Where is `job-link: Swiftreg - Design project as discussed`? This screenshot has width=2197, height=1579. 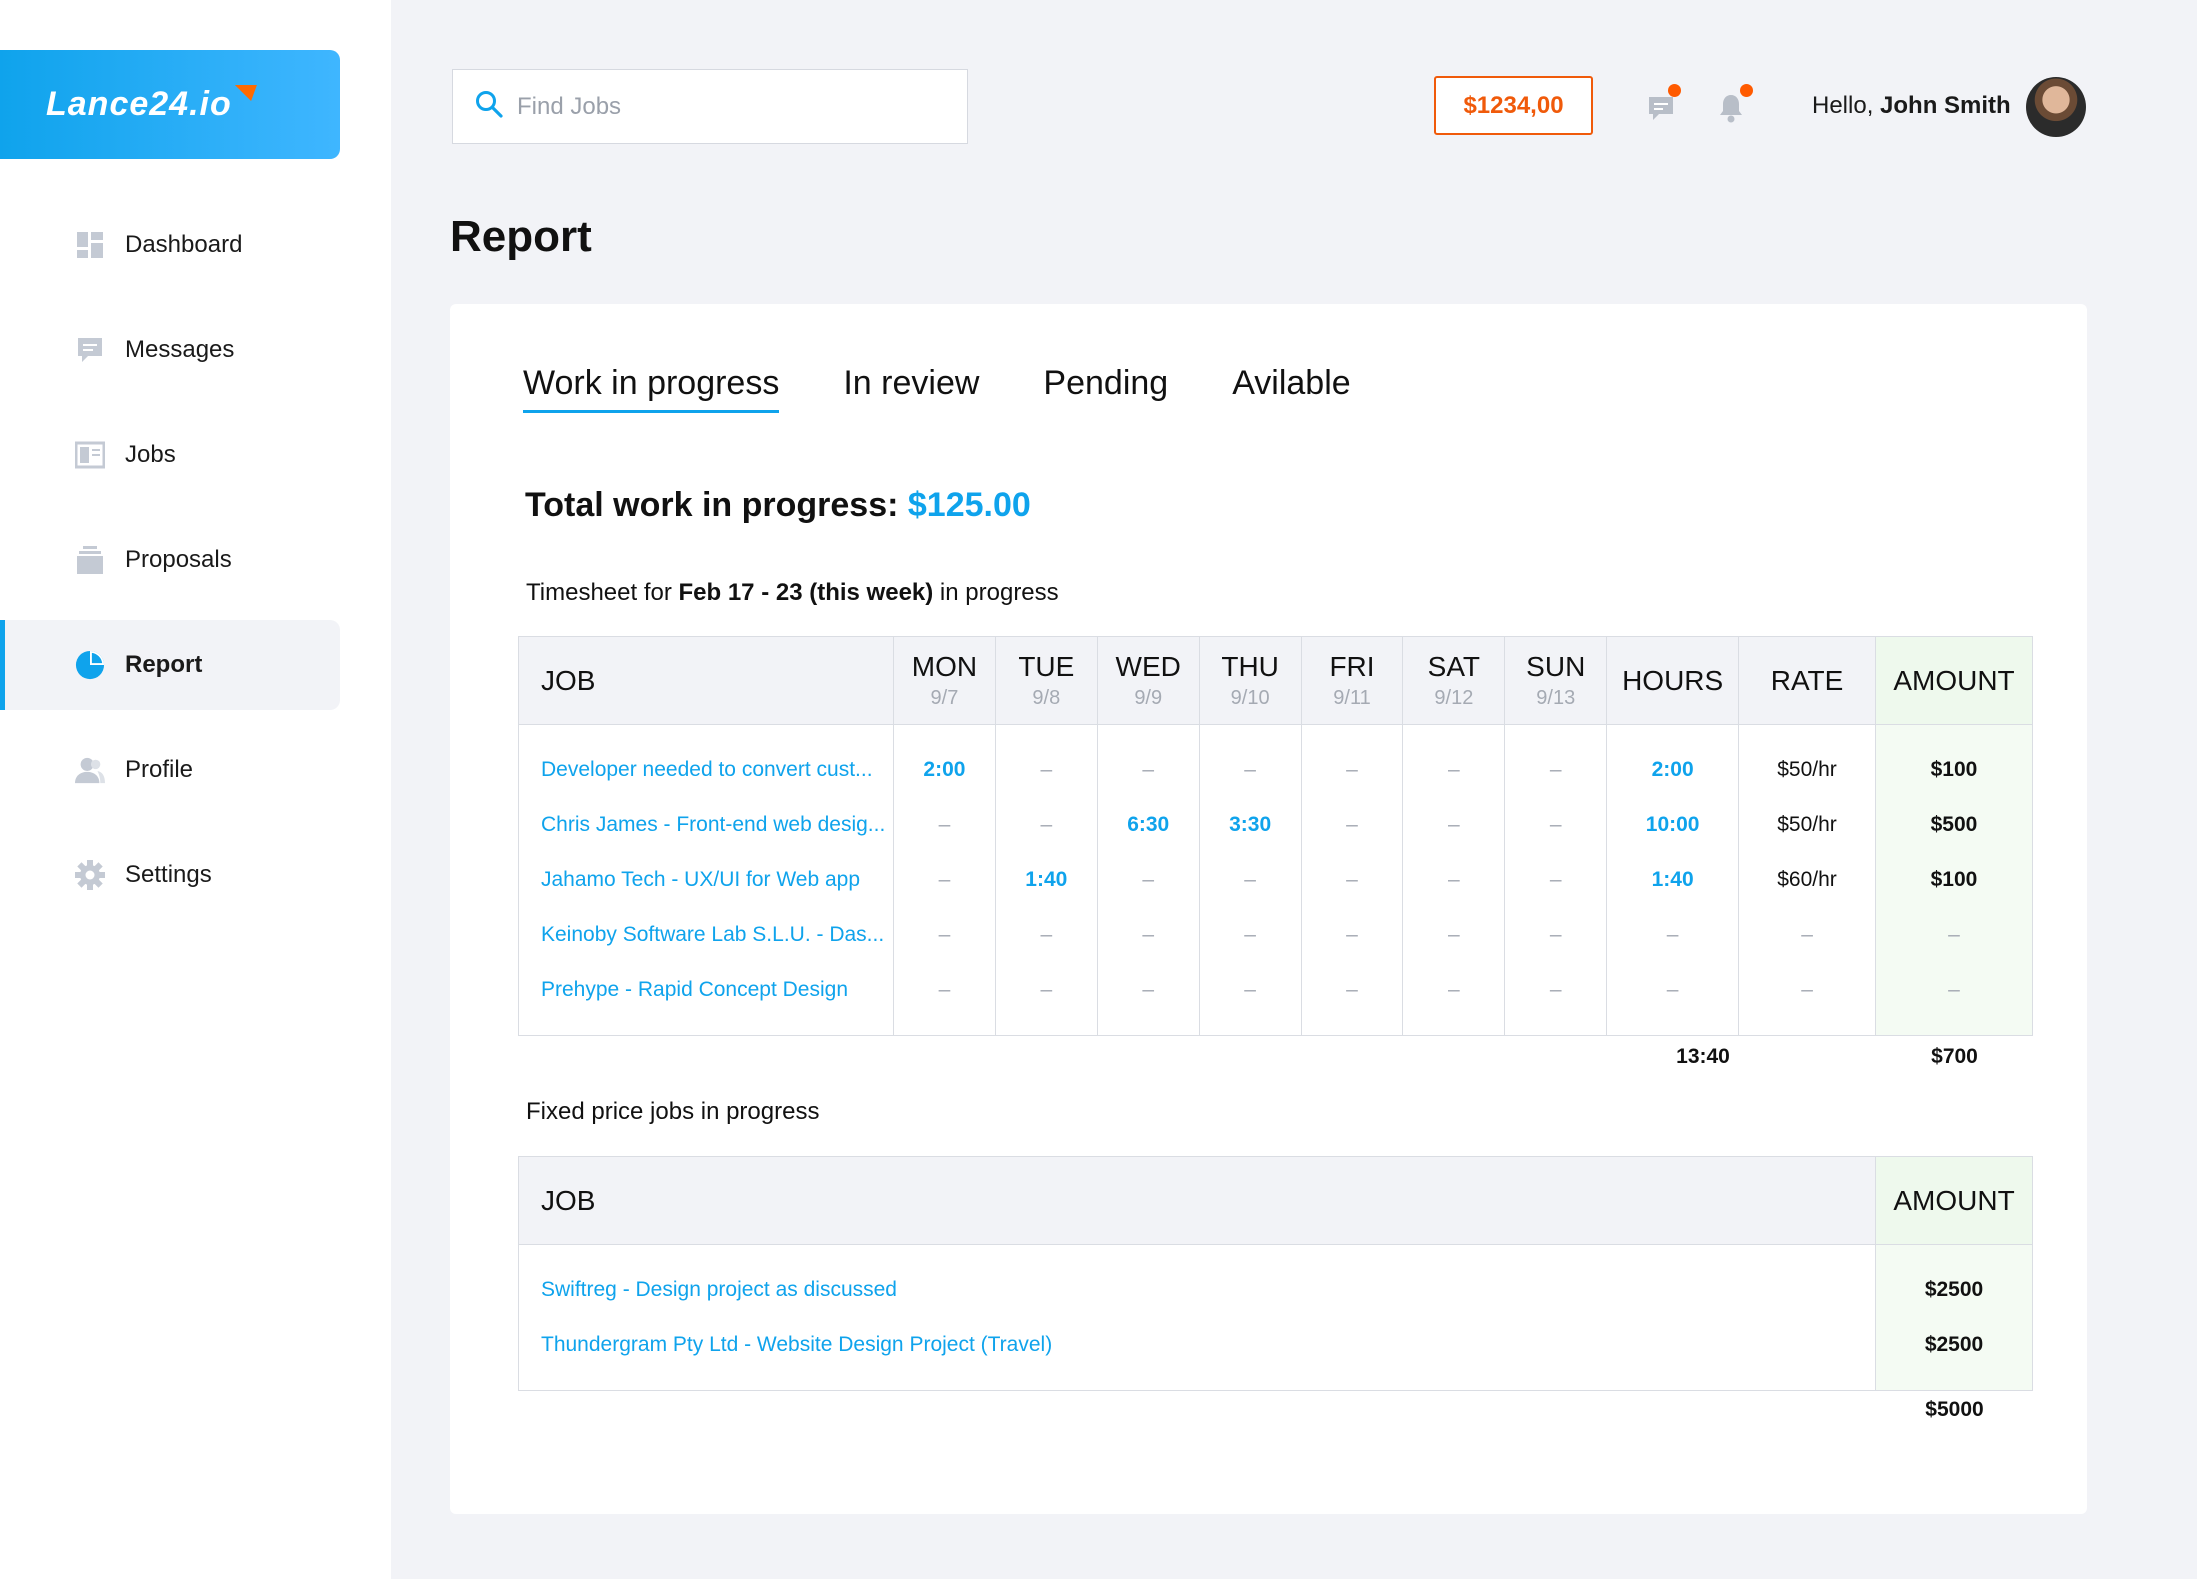 job-link: Swiftreg - Design project as discussed is located at coordinates (1197, 1281).